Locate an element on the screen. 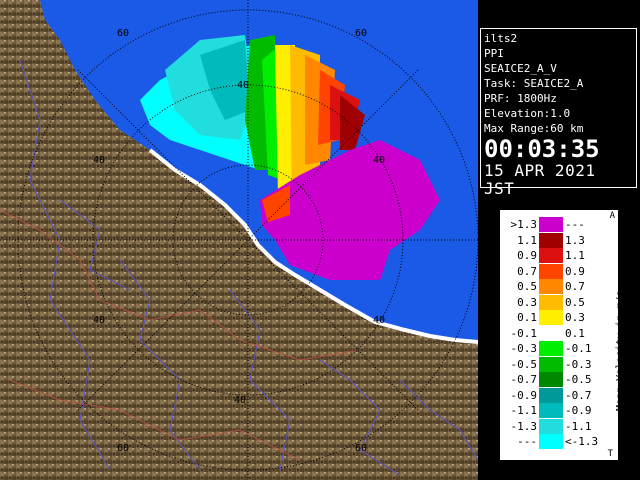 This screenshot has height=480, width=640. legend-row: >1.3 --- is located at coordinates (553, 224).